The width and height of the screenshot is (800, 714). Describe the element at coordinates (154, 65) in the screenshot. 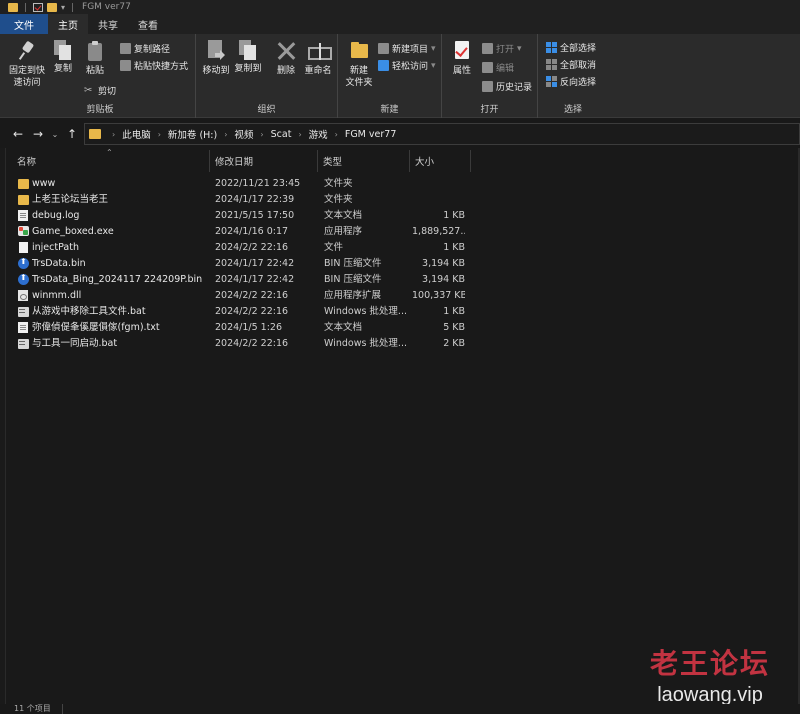

I see `paste-shortcut-button: 粘贴快捷方式` at that location.